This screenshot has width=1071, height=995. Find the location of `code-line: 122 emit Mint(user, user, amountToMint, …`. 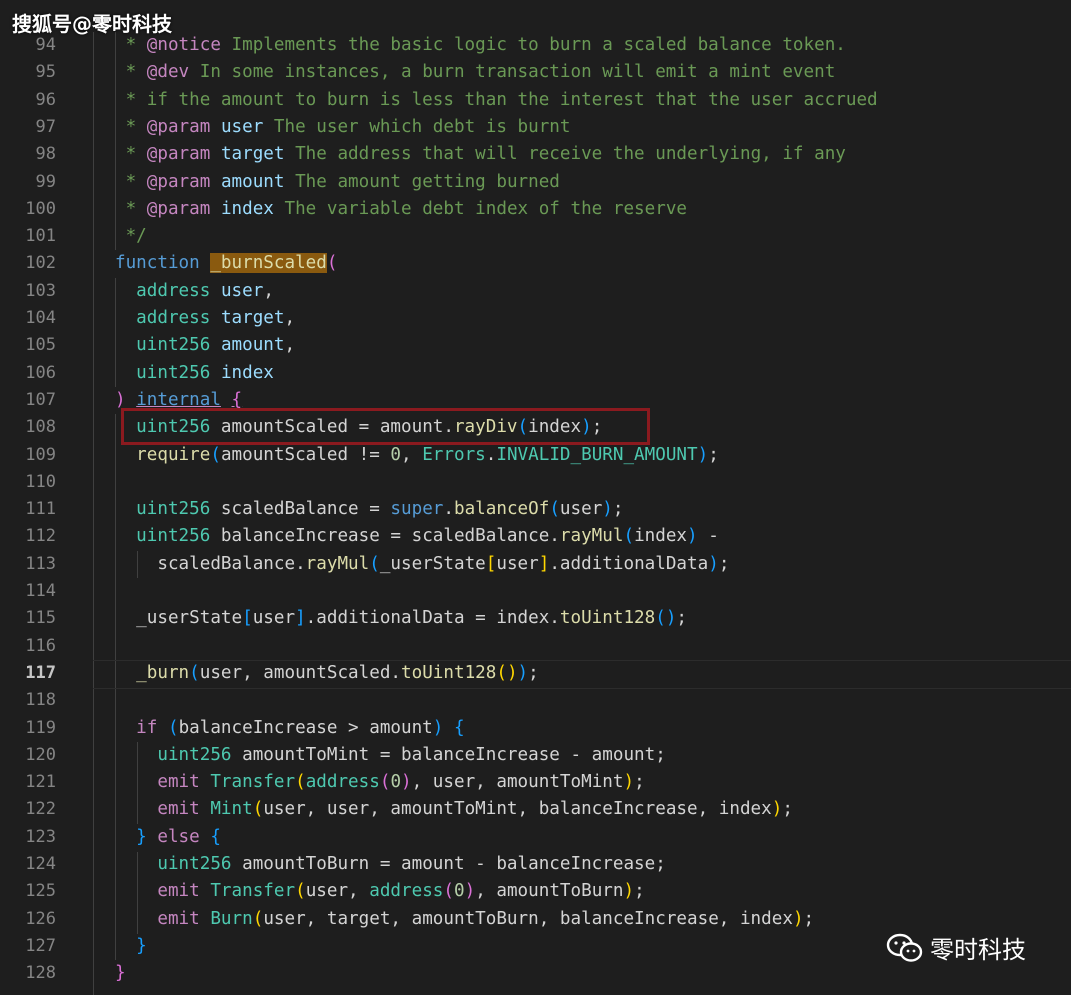

code-line: 122 emit Mint(user, user, amountToMint, … is located at coordinates (535, 809).